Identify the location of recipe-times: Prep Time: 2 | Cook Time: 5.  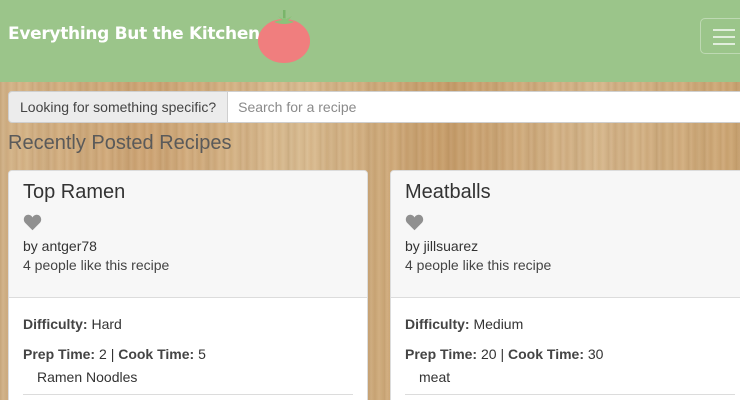
(114, 354).